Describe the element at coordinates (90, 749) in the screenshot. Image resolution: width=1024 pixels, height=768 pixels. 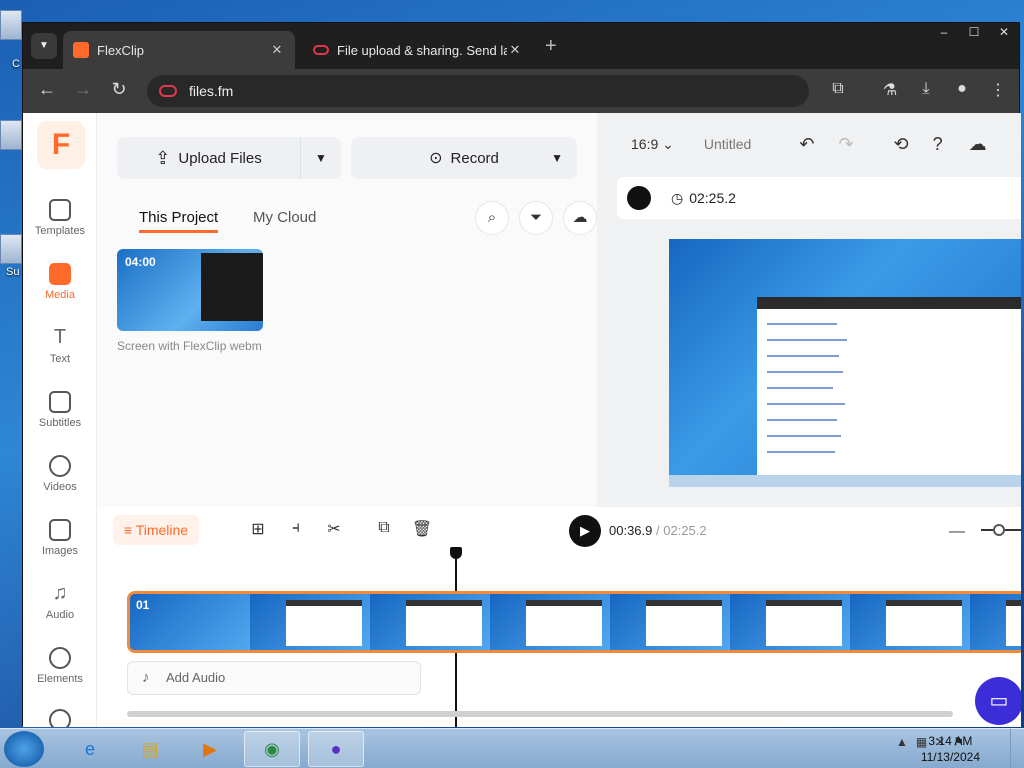
I see `internet-explorer-icon: e` at that location.